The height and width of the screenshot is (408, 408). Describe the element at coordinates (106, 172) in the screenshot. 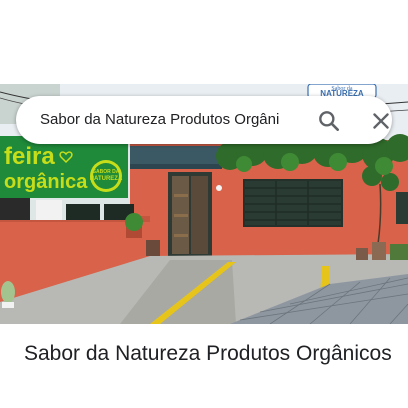

I see `badge-line1-text: SABOR DA` at that location.